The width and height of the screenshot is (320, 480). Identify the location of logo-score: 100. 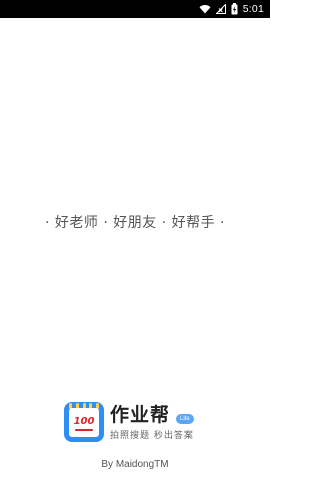
(84, 421).